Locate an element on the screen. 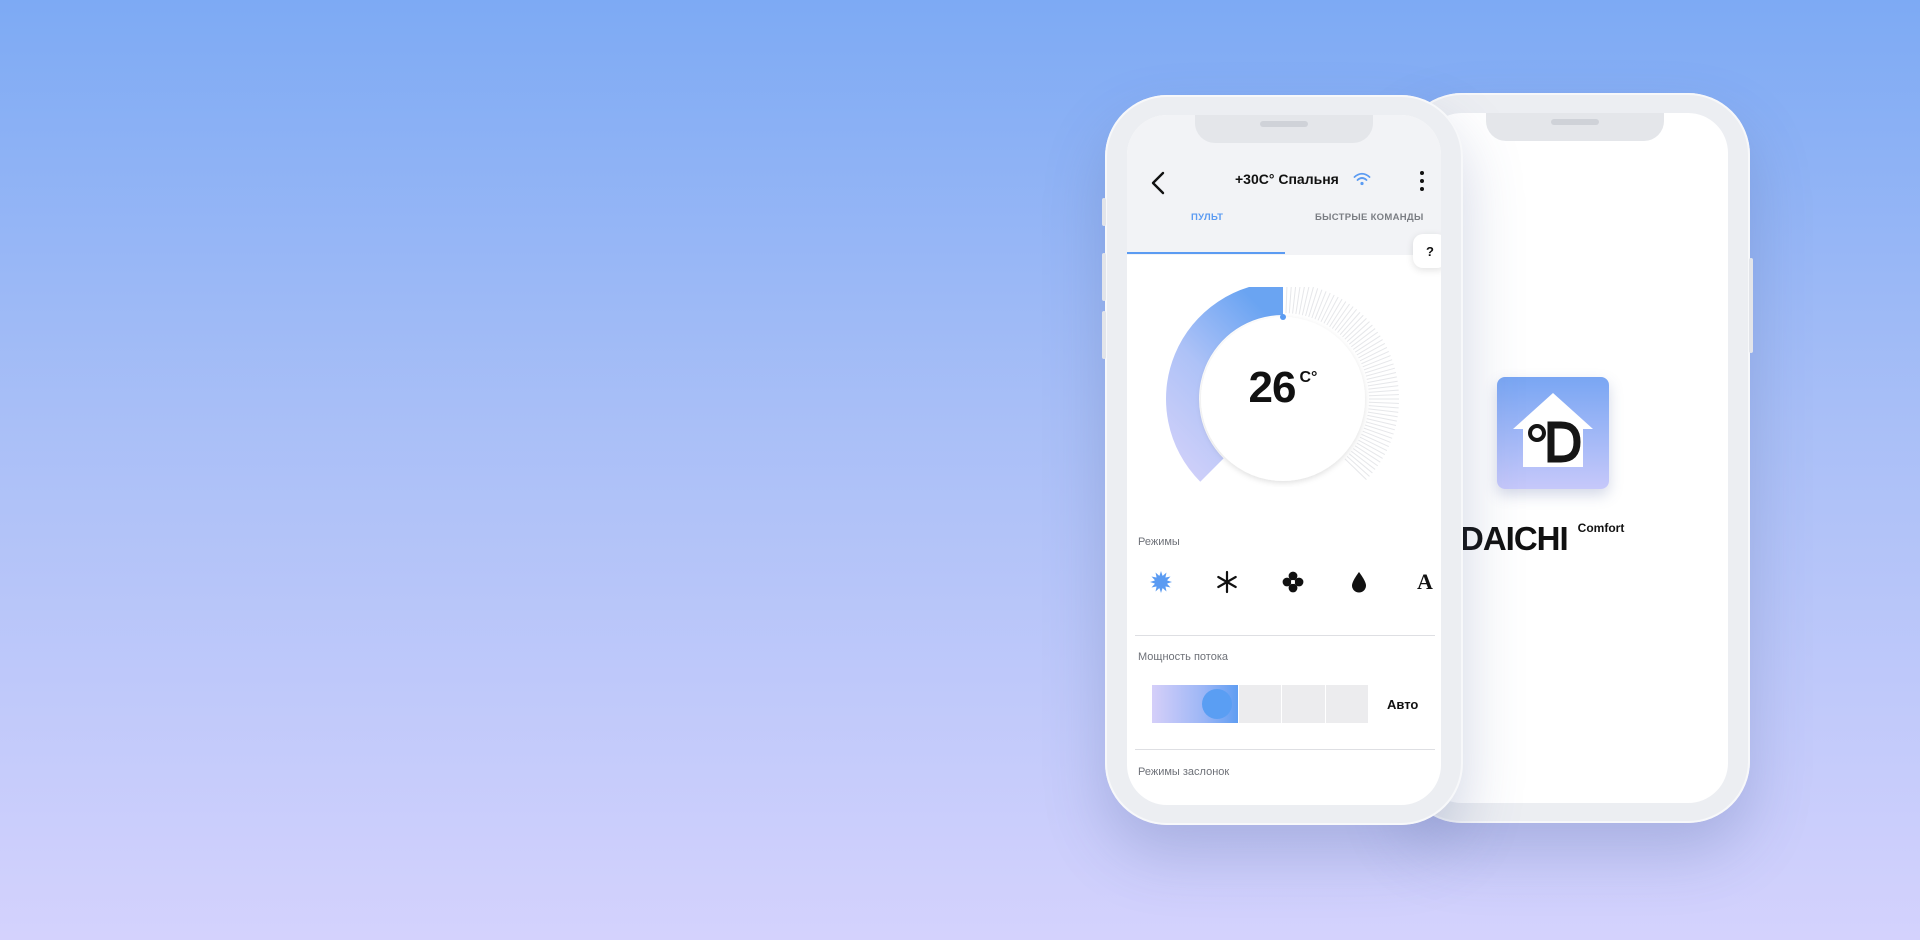 Image resolution: width=1920 pixels, height=940 pixels. brand-logo: ° DAICHI Comfort is located at coordinates (1538, 538).